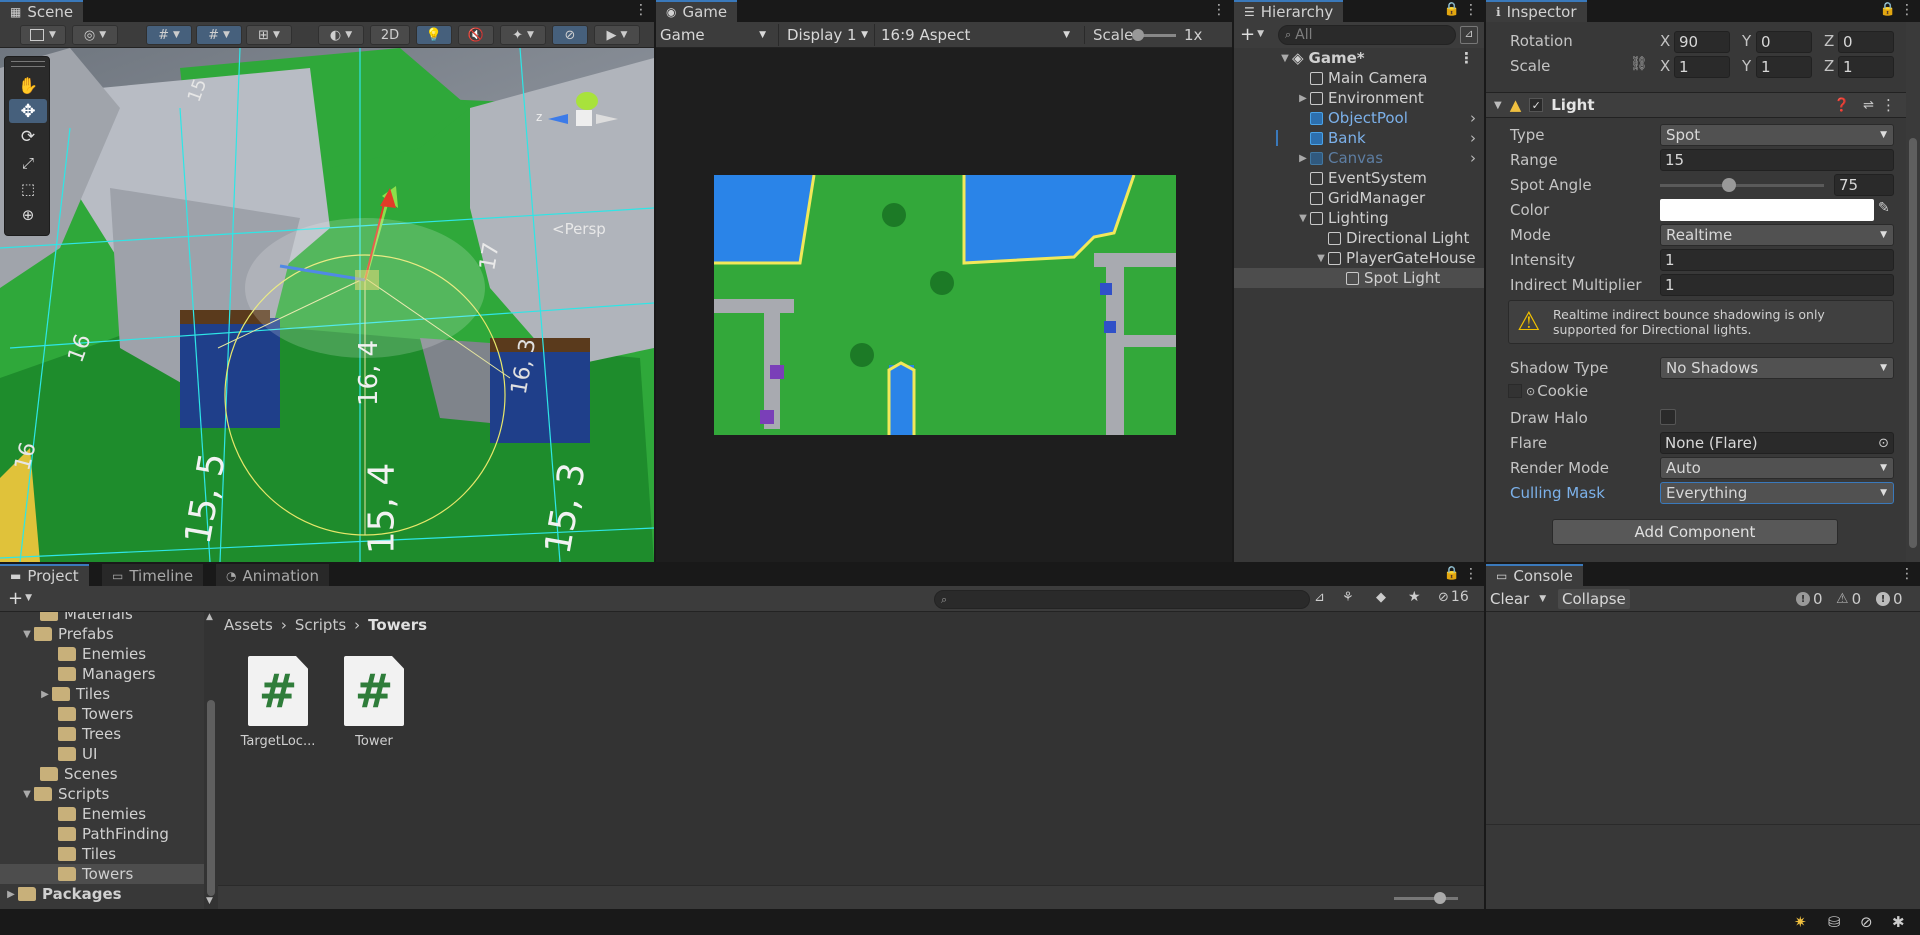 The image size is (1920, 935). What do you see at coordinates (697, 11) in the screenshot?
I see `tab-game: ◉ Game` at bounding box center [697, 11].